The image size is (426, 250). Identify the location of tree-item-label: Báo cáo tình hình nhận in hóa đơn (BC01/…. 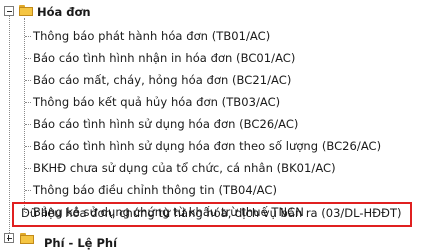
(164, 58).